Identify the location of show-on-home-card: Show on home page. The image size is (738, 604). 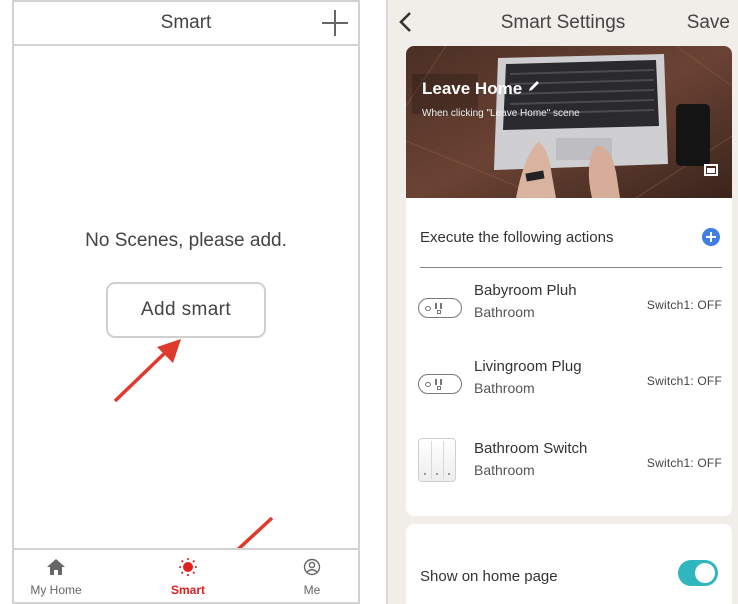
(569, 564).